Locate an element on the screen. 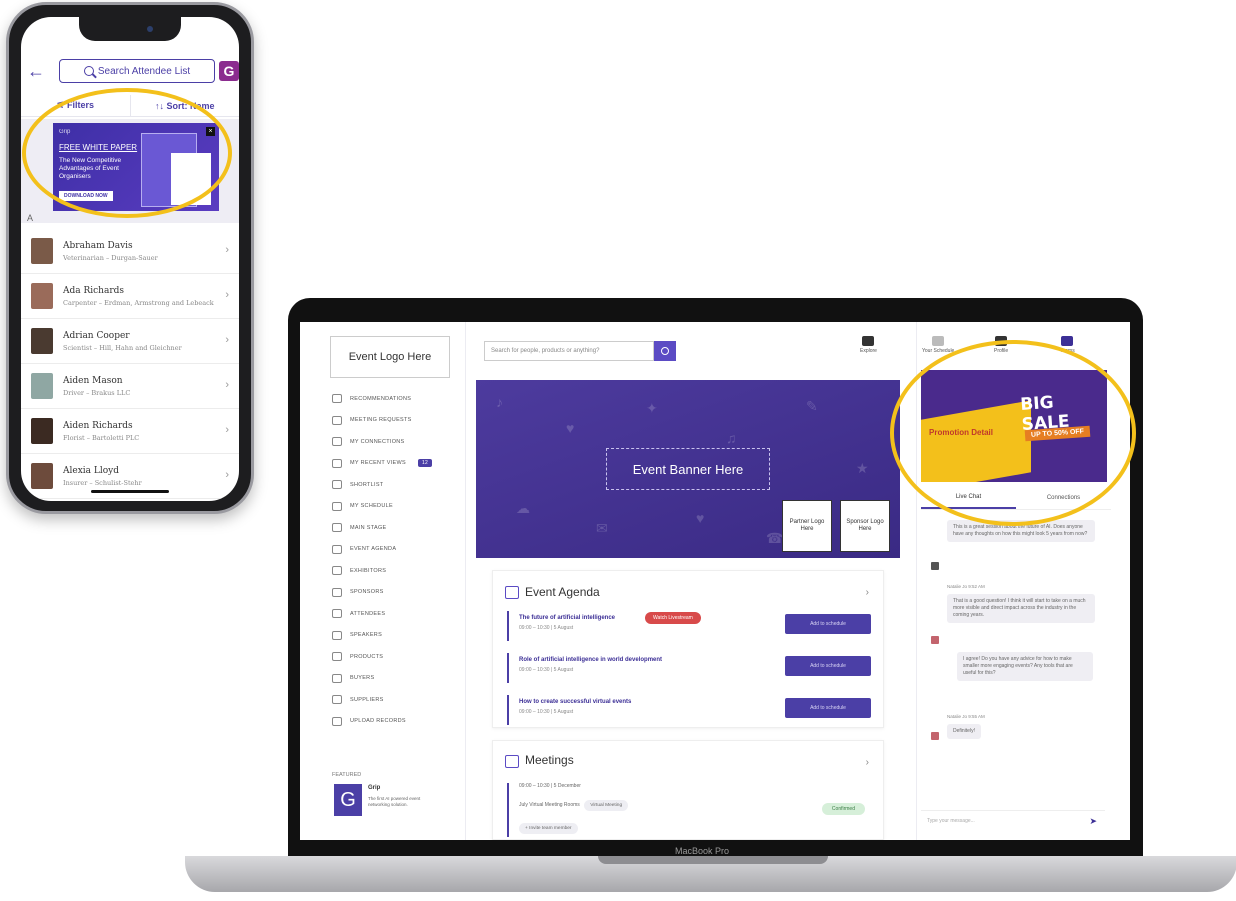  attendee-row: Aiden Richards Florist – Bartoletti PLC › is located at coordinates (130, 431).